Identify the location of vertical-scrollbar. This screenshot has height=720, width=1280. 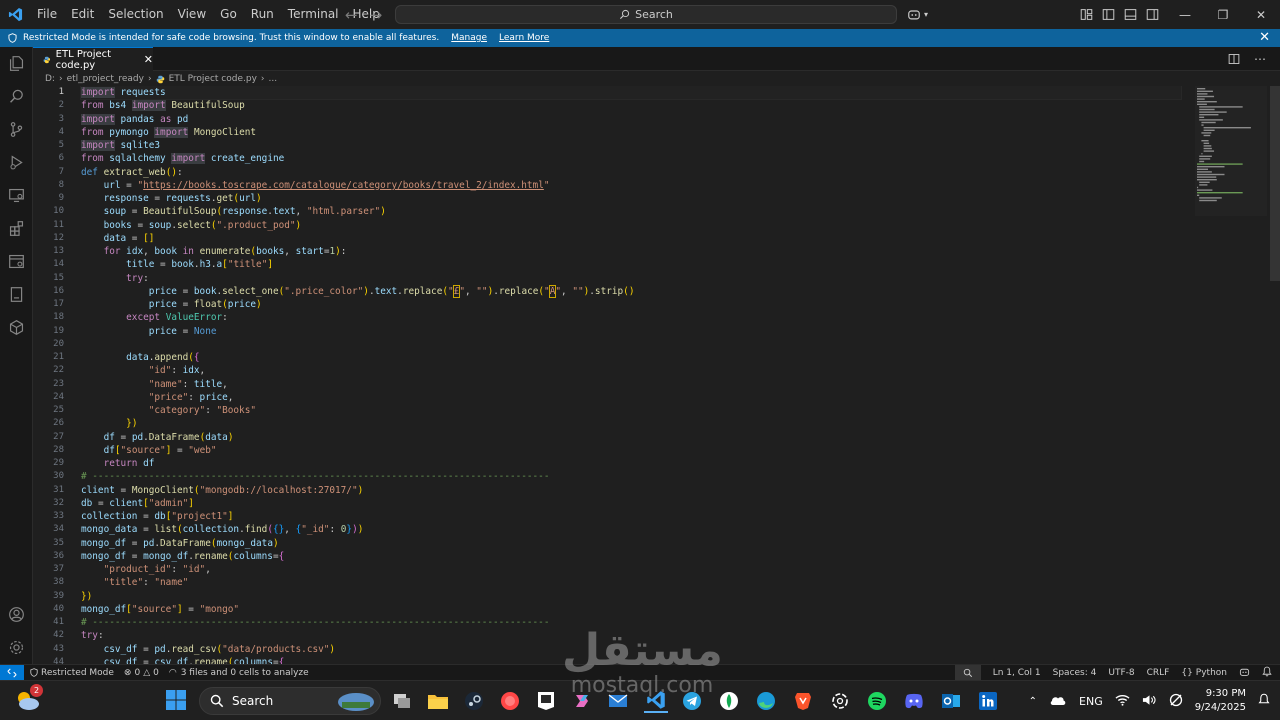
(1275, 183).